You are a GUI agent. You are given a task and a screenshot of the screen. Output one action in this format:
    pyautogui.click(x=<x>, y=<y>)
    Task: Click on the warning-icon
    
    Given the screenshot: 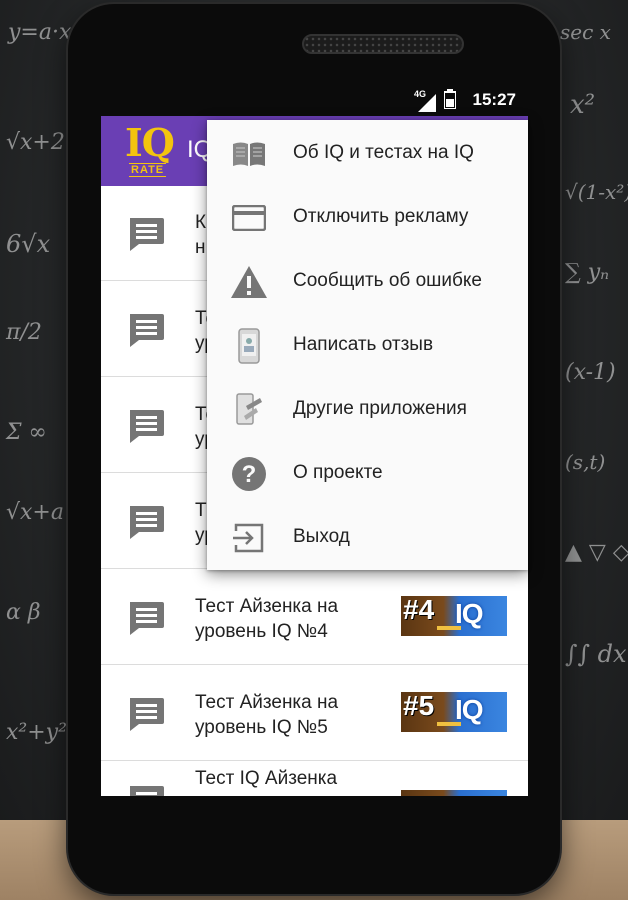 What is the action you would take?
    pyautogui.click(x=249, y=282)
    